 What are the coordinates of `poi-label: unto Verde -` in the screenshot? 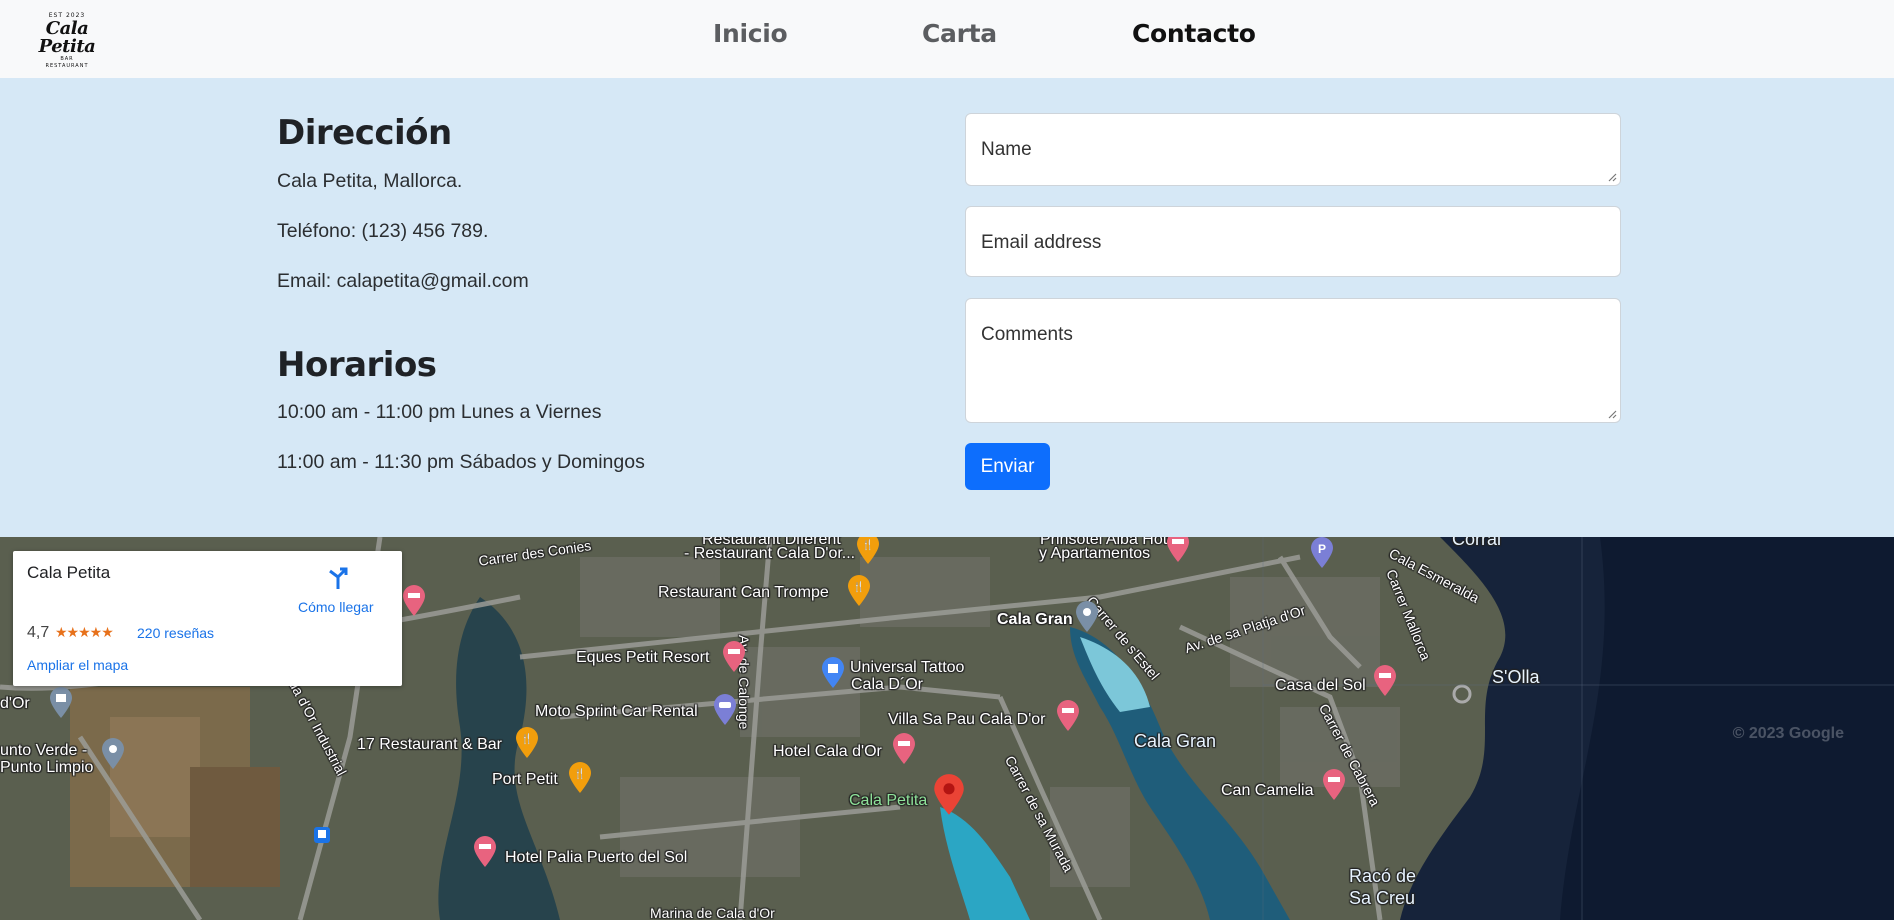 It's located at (44, 750).